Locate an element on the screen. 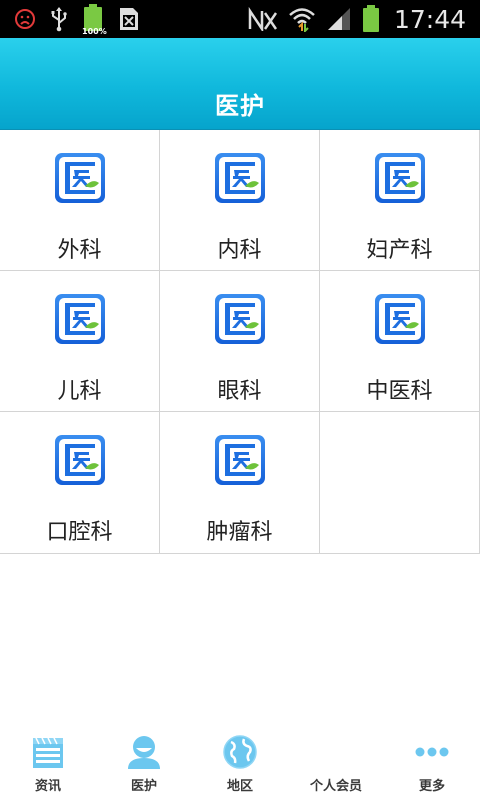  department-tile-7: 肿瘤科 is located at coordinates (240, 483).